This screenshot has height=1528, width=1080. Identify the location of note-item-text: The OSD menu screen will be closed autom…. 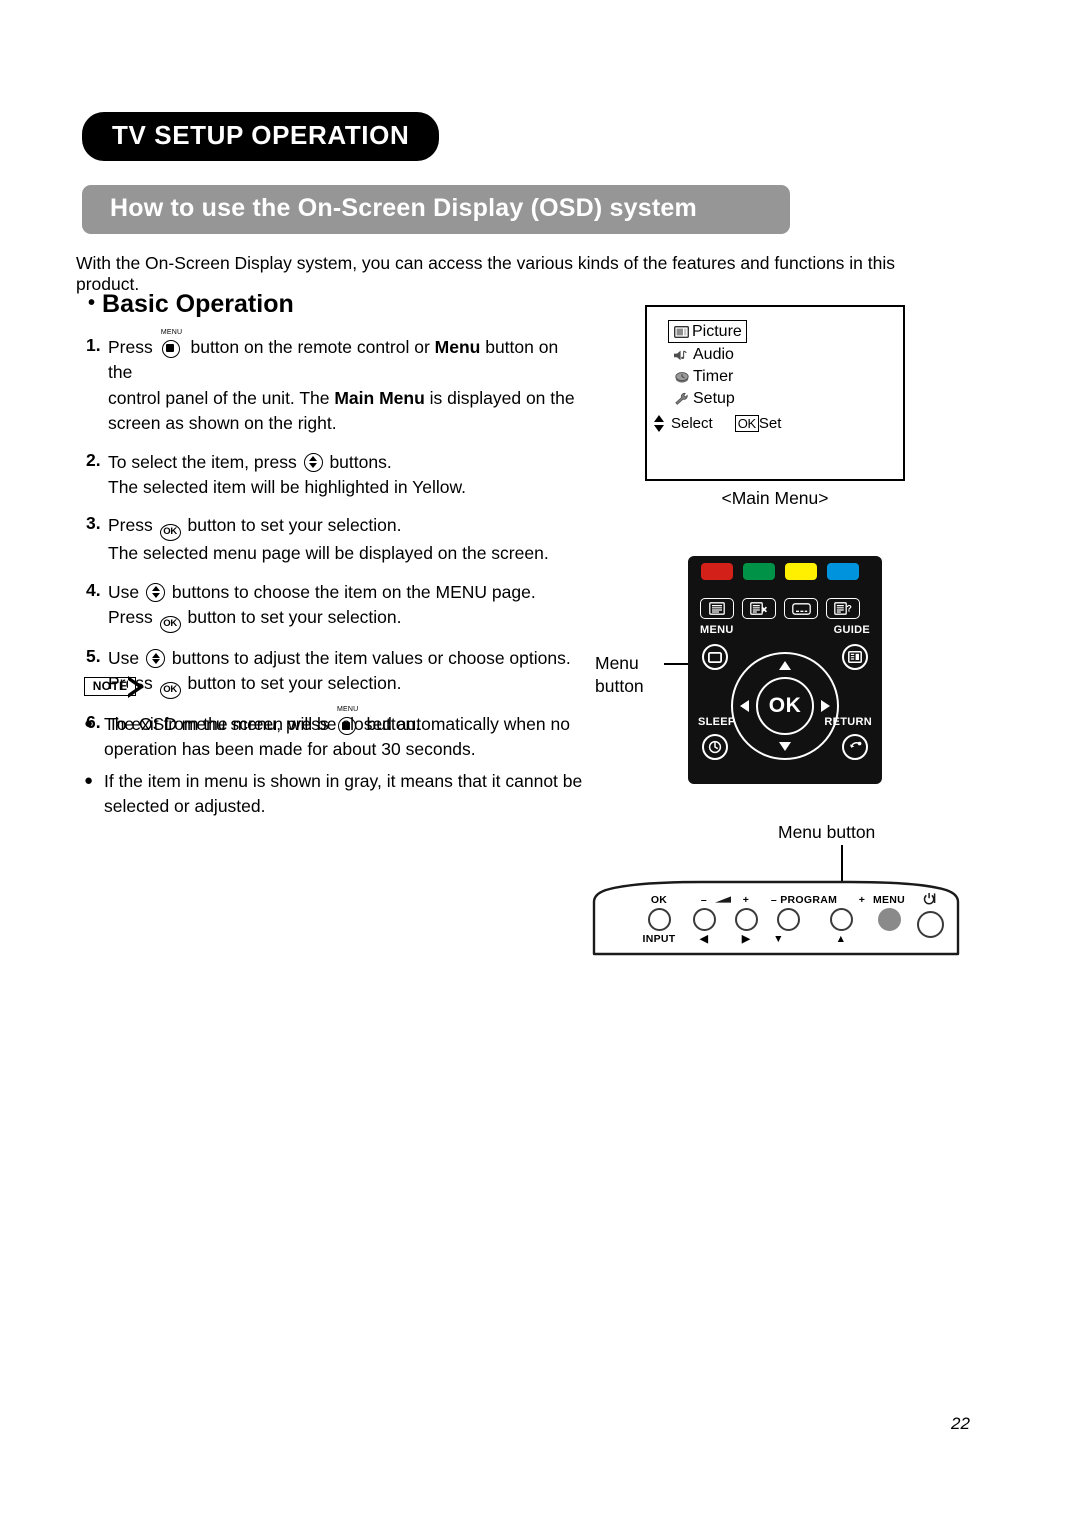
(337, 737).